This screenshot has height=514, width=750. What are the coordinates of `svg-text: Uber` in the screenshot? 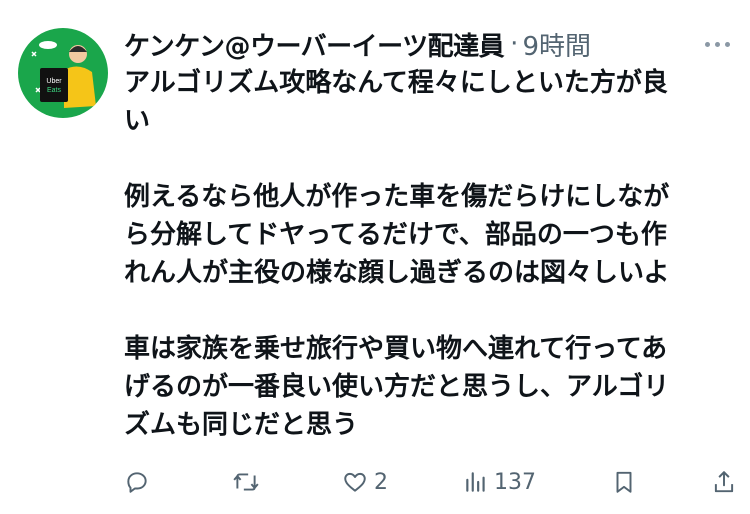 It's located at (54, 81).